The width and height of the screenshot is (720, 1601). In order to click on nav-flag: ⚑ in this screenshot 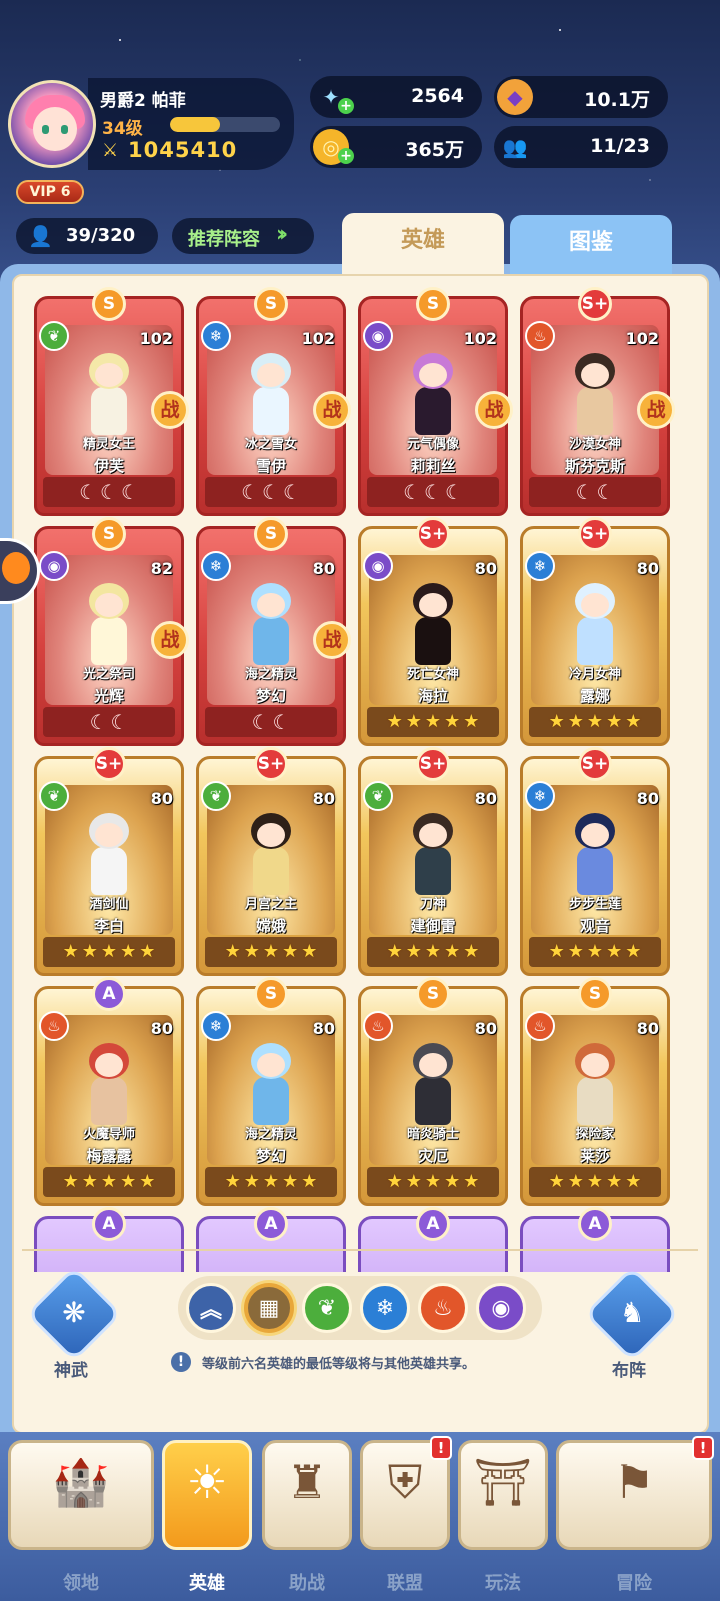, I will do `click(634, 1495)`.